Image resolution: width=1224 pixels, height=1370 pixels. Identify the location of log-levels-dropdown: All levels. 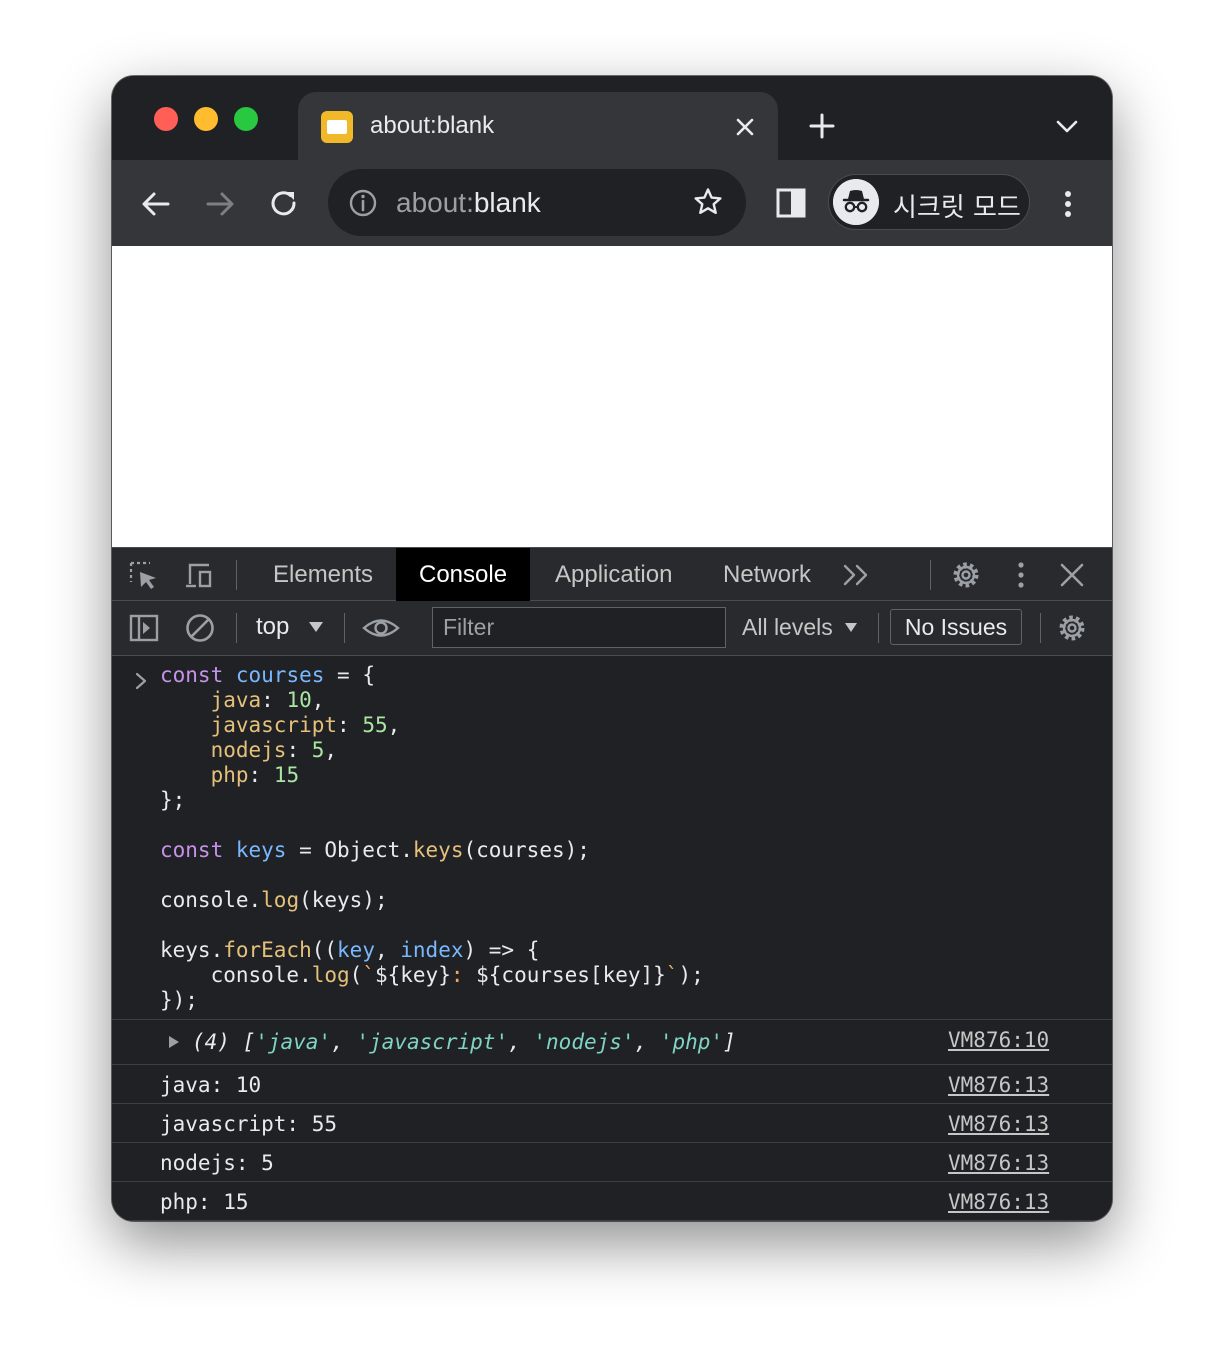
(787, 627).